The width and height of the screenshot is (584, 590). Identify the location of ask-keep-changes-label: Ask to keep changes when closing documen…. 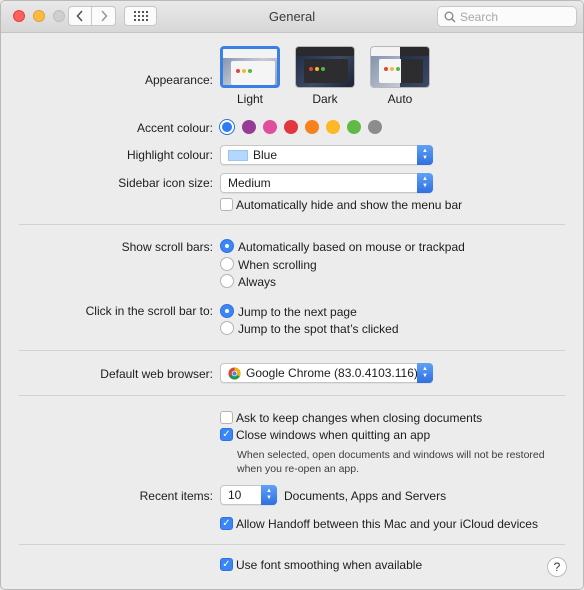
(359, 418).